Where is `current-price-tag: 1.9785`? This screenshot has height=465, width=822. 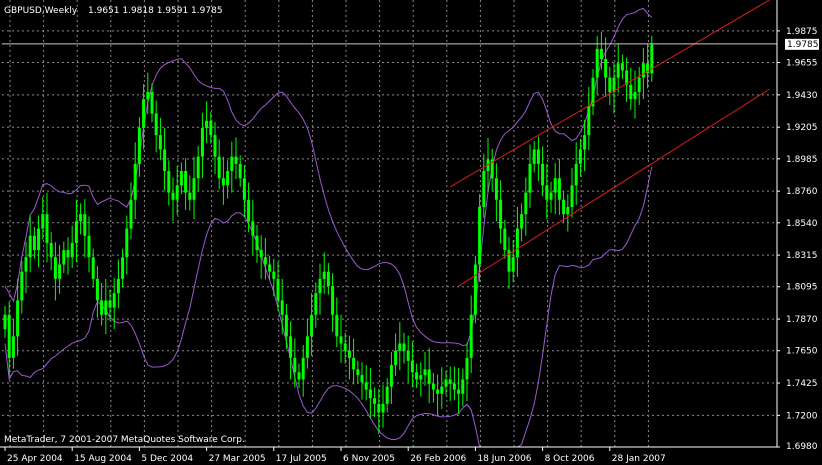
current-price-tag: 1.9785 is located at coordinates (802, 44).